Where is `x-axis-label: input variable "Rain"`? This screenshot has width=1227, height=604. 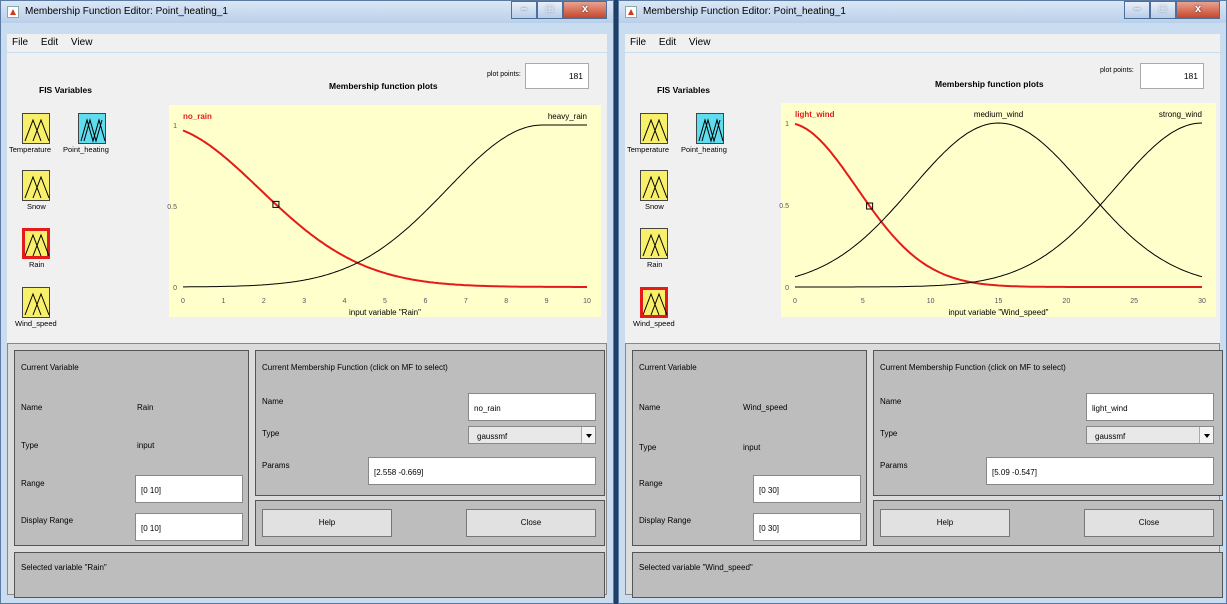 x-axis-label: input variable "Rain" is located at coordinates (385, 312).